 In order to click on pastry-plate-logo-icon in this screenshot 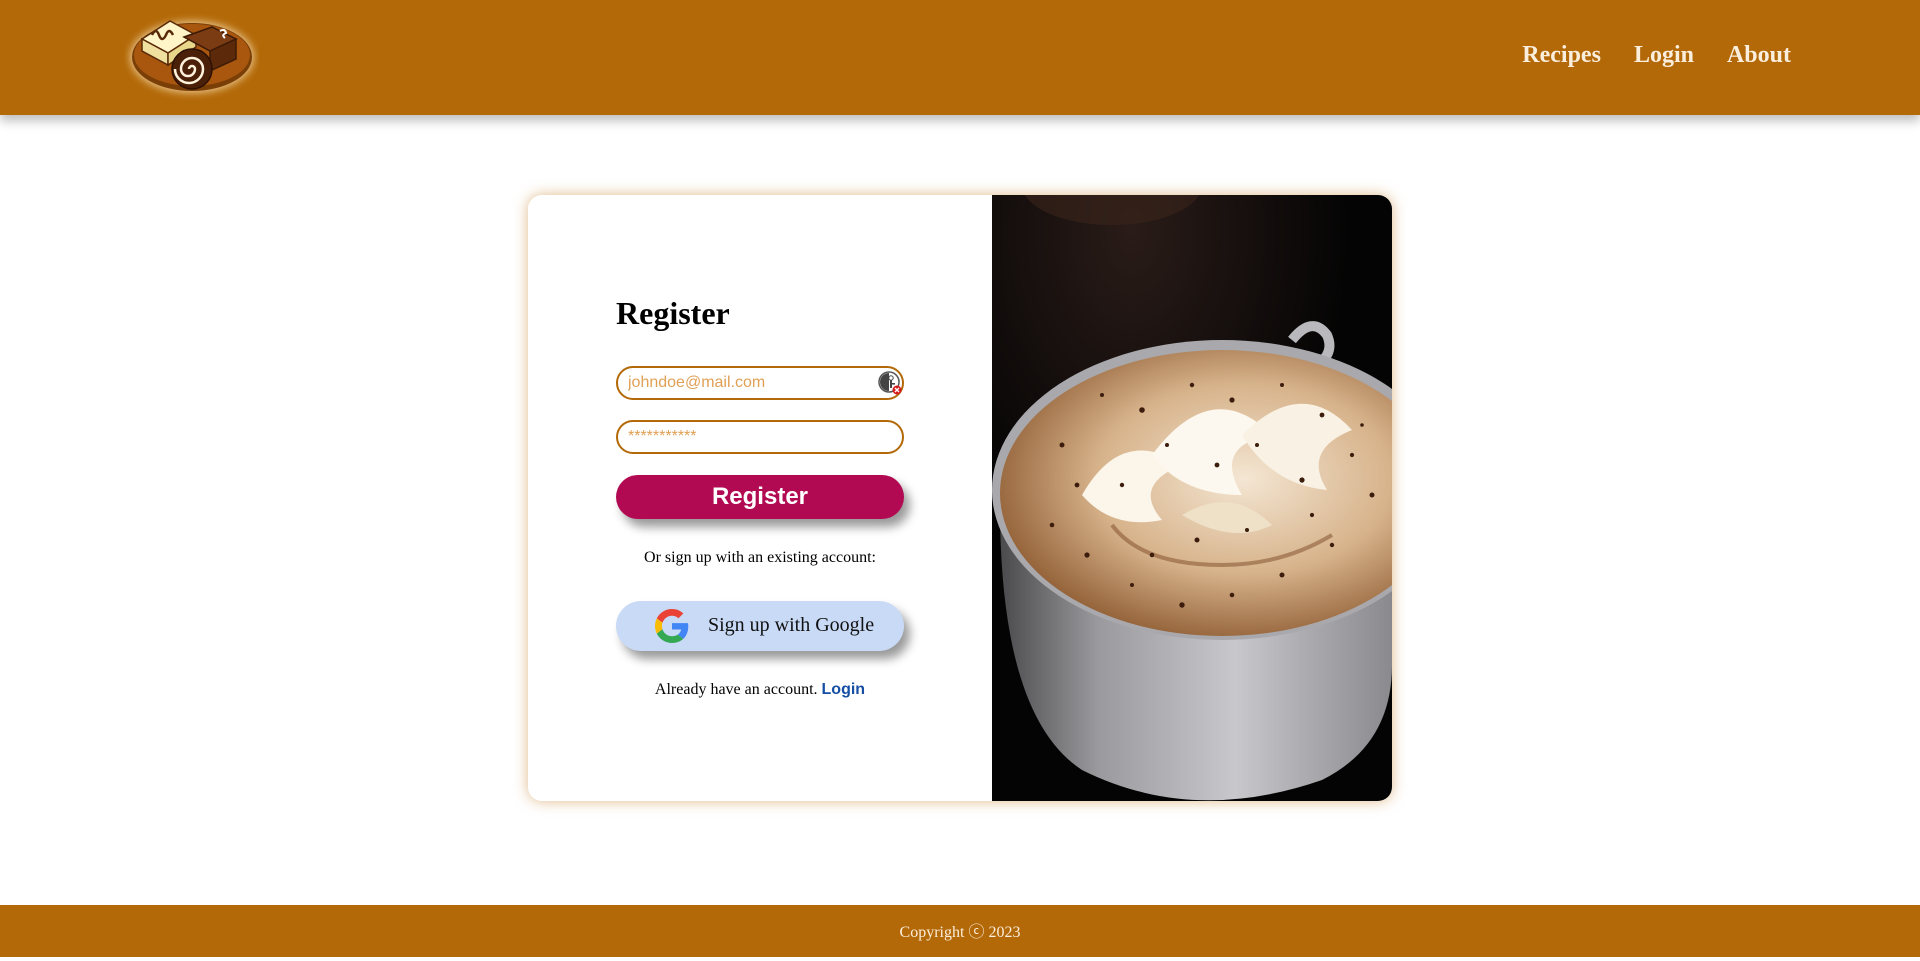, I will do `click(192, 56)`.